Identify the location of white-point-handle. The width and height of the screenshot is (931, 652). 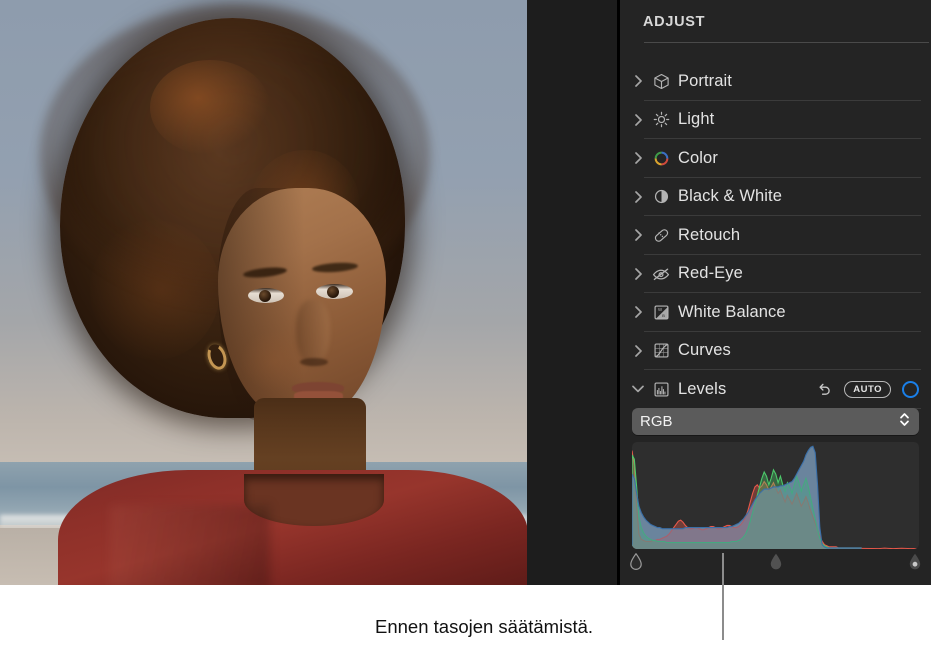
(915, 562).